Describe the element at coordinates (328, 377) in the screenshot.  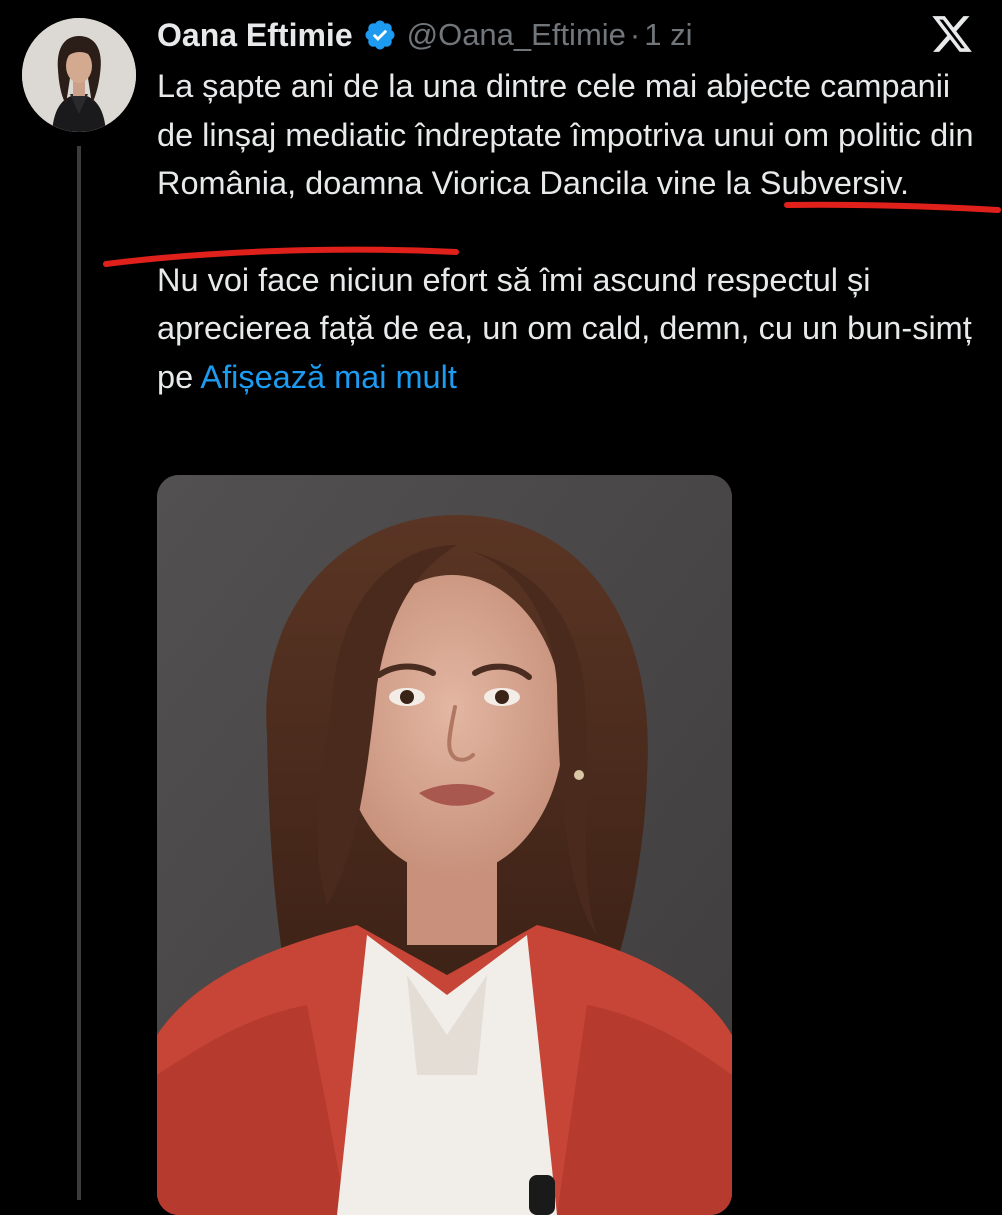
I see `show-more-link: Afișează mai mult` at that location.